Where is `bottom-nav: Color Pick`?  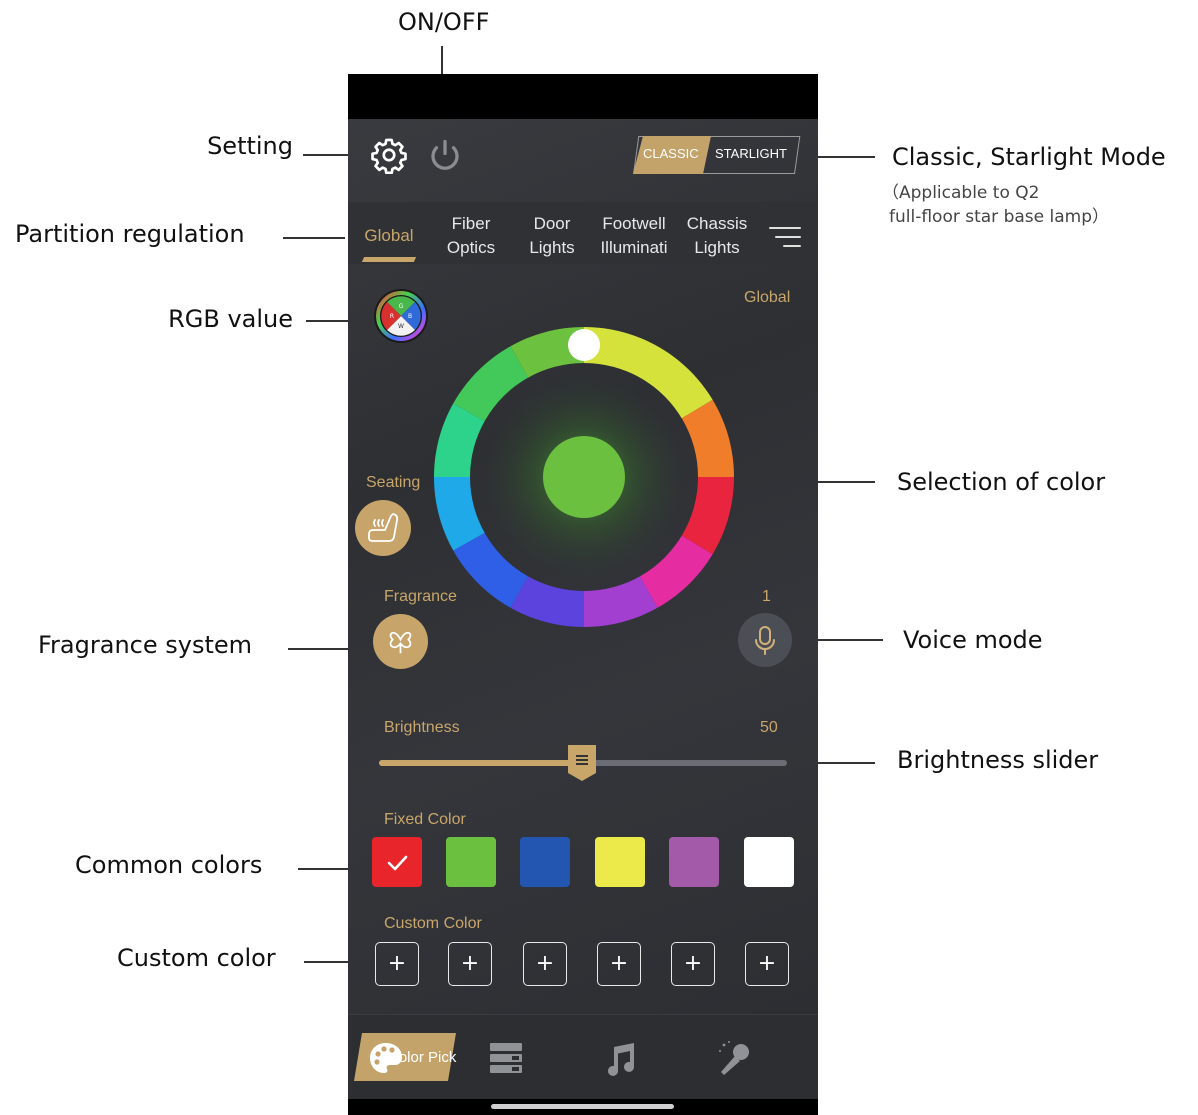 bottom-nav: Color Pick is located at coordinates (583, 1057).